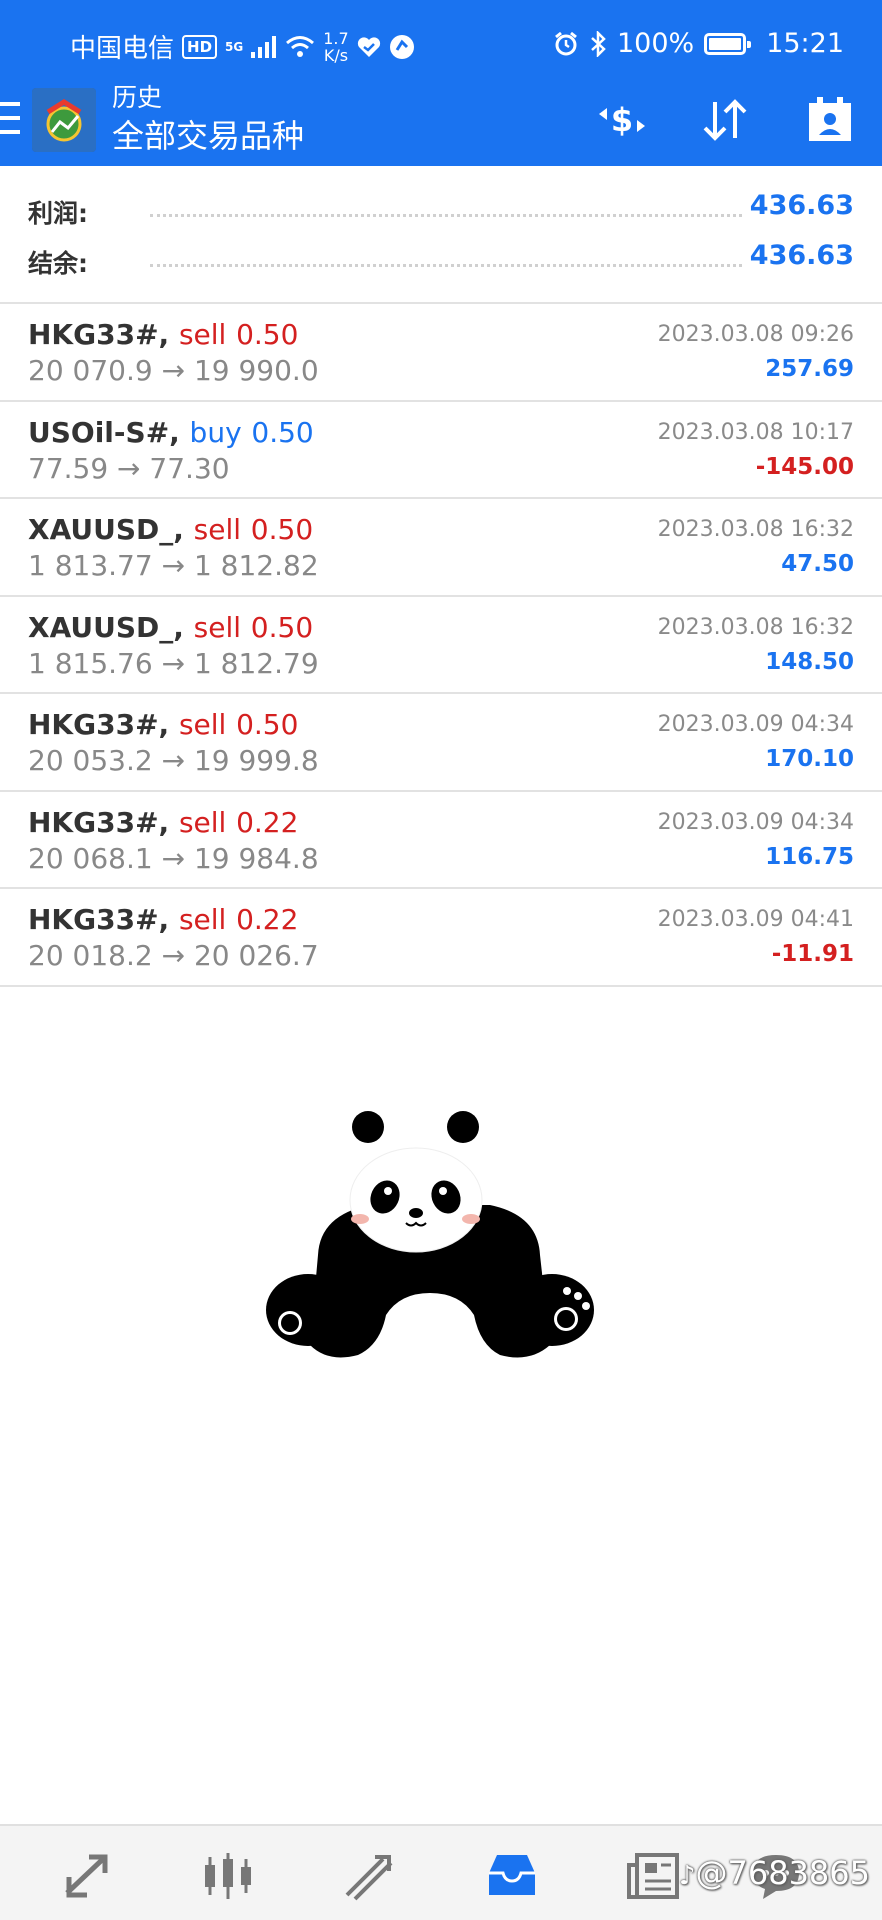 The height and width of the screenshot is (1920, 882). I want to click on balance-row: 结余: 436.63, so click(441, 261).